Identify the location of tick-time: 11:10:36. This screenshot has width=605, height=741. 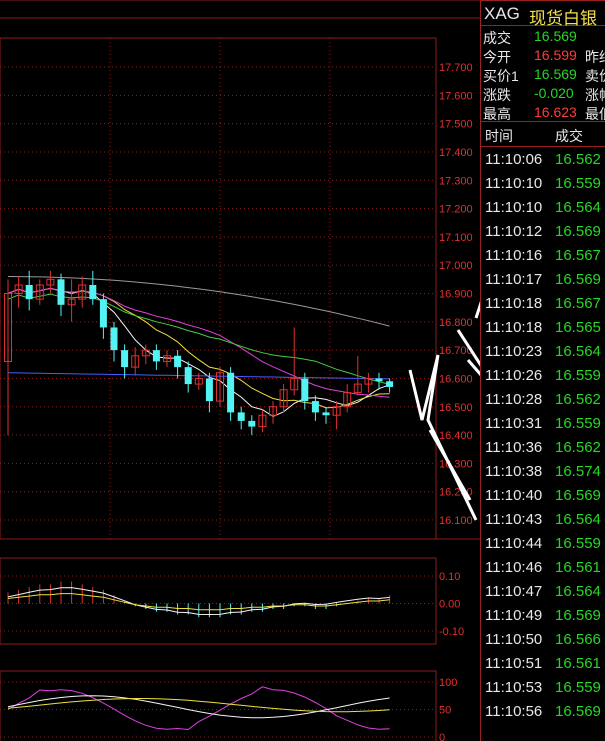
(514, 447).